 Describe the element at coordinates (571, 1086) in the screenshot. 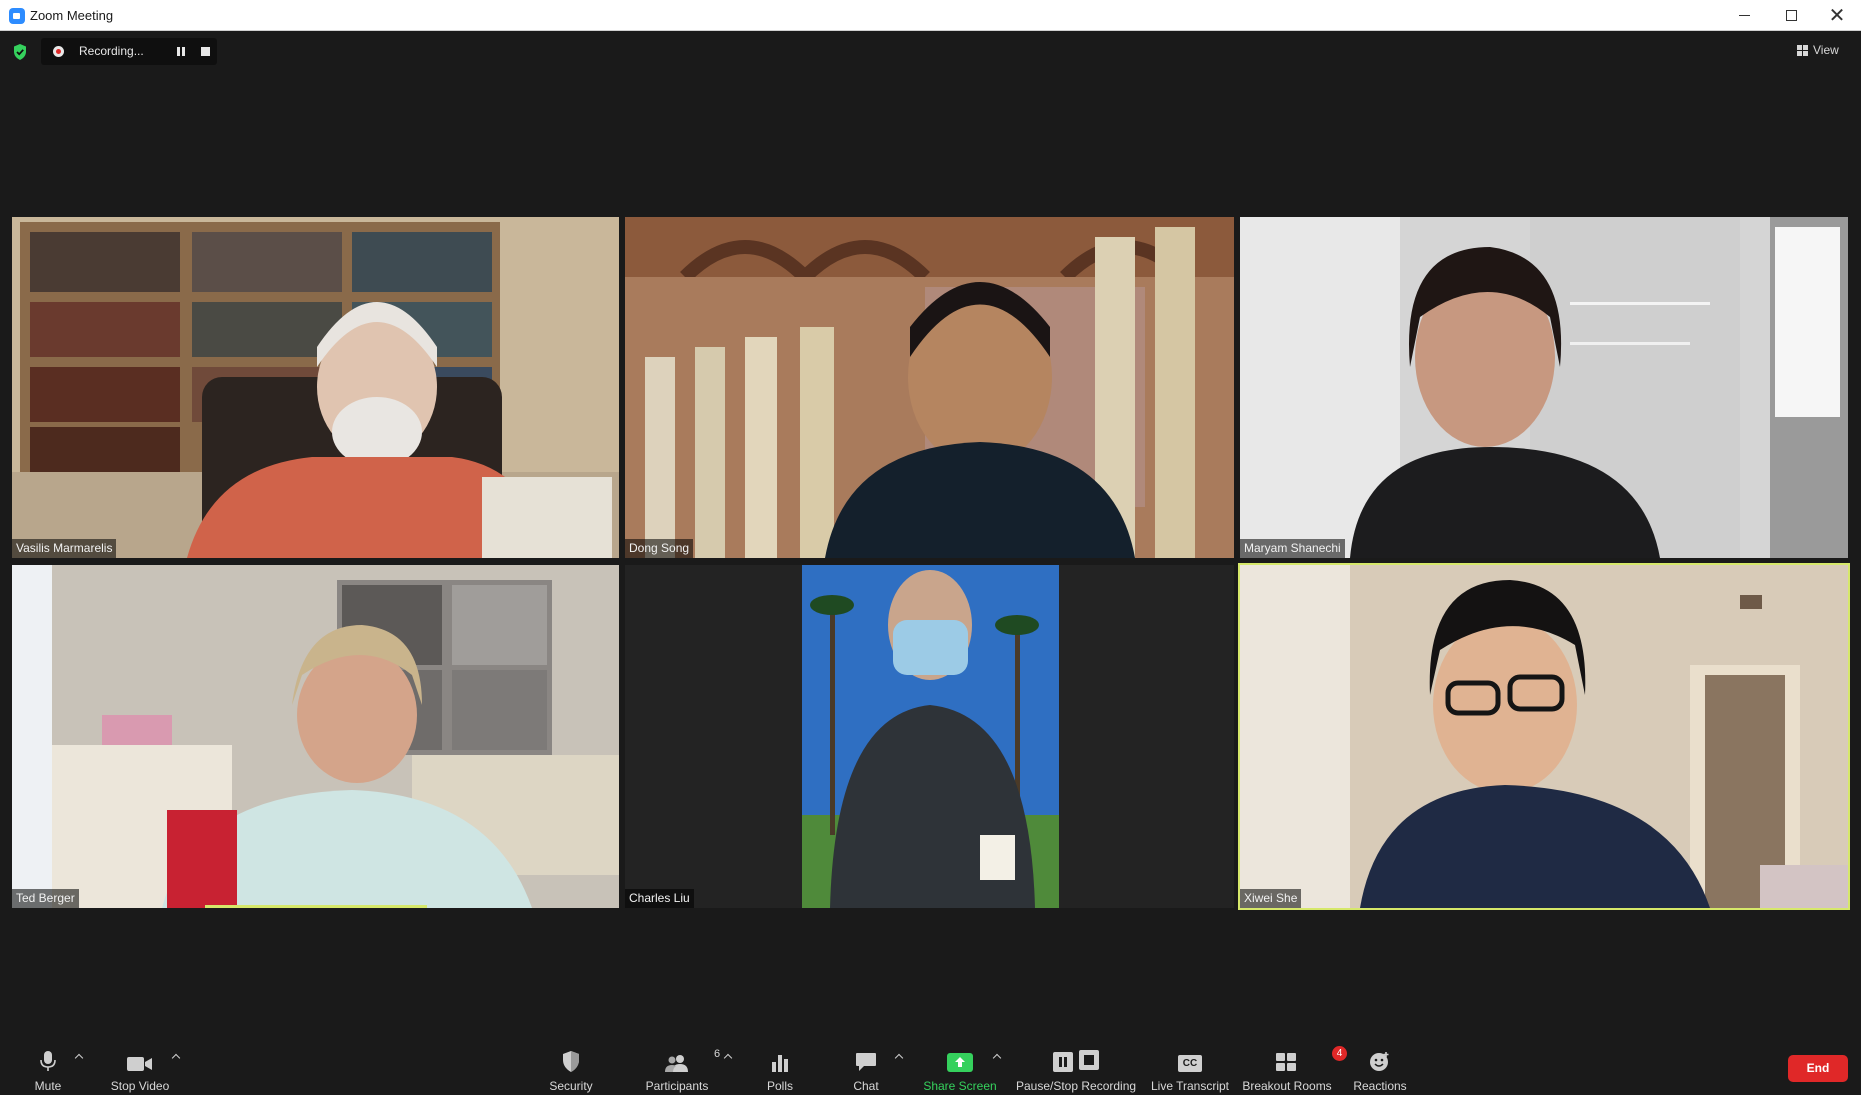

I see `security-label: Security` at that location.